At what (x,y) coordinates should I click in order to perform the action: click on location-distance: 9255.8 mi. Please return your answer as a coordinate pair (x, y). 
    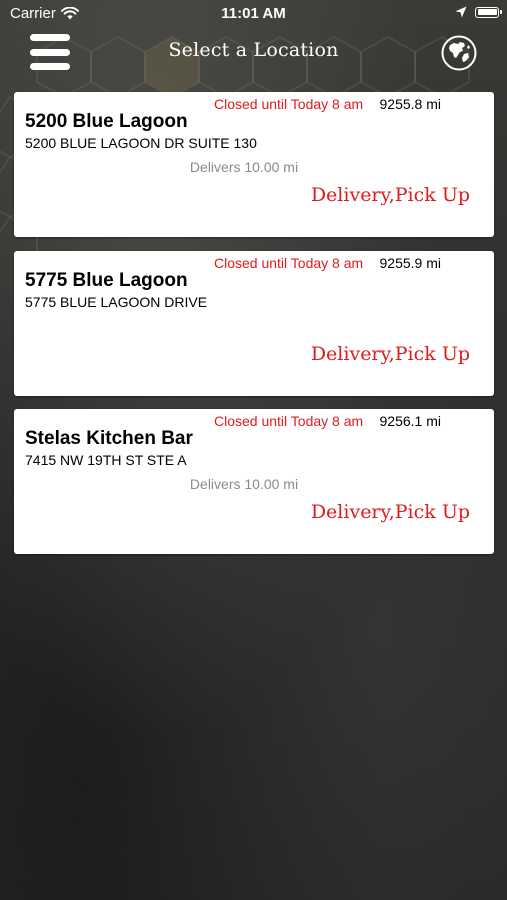
    Looking at the image, I should click on (410, 104).